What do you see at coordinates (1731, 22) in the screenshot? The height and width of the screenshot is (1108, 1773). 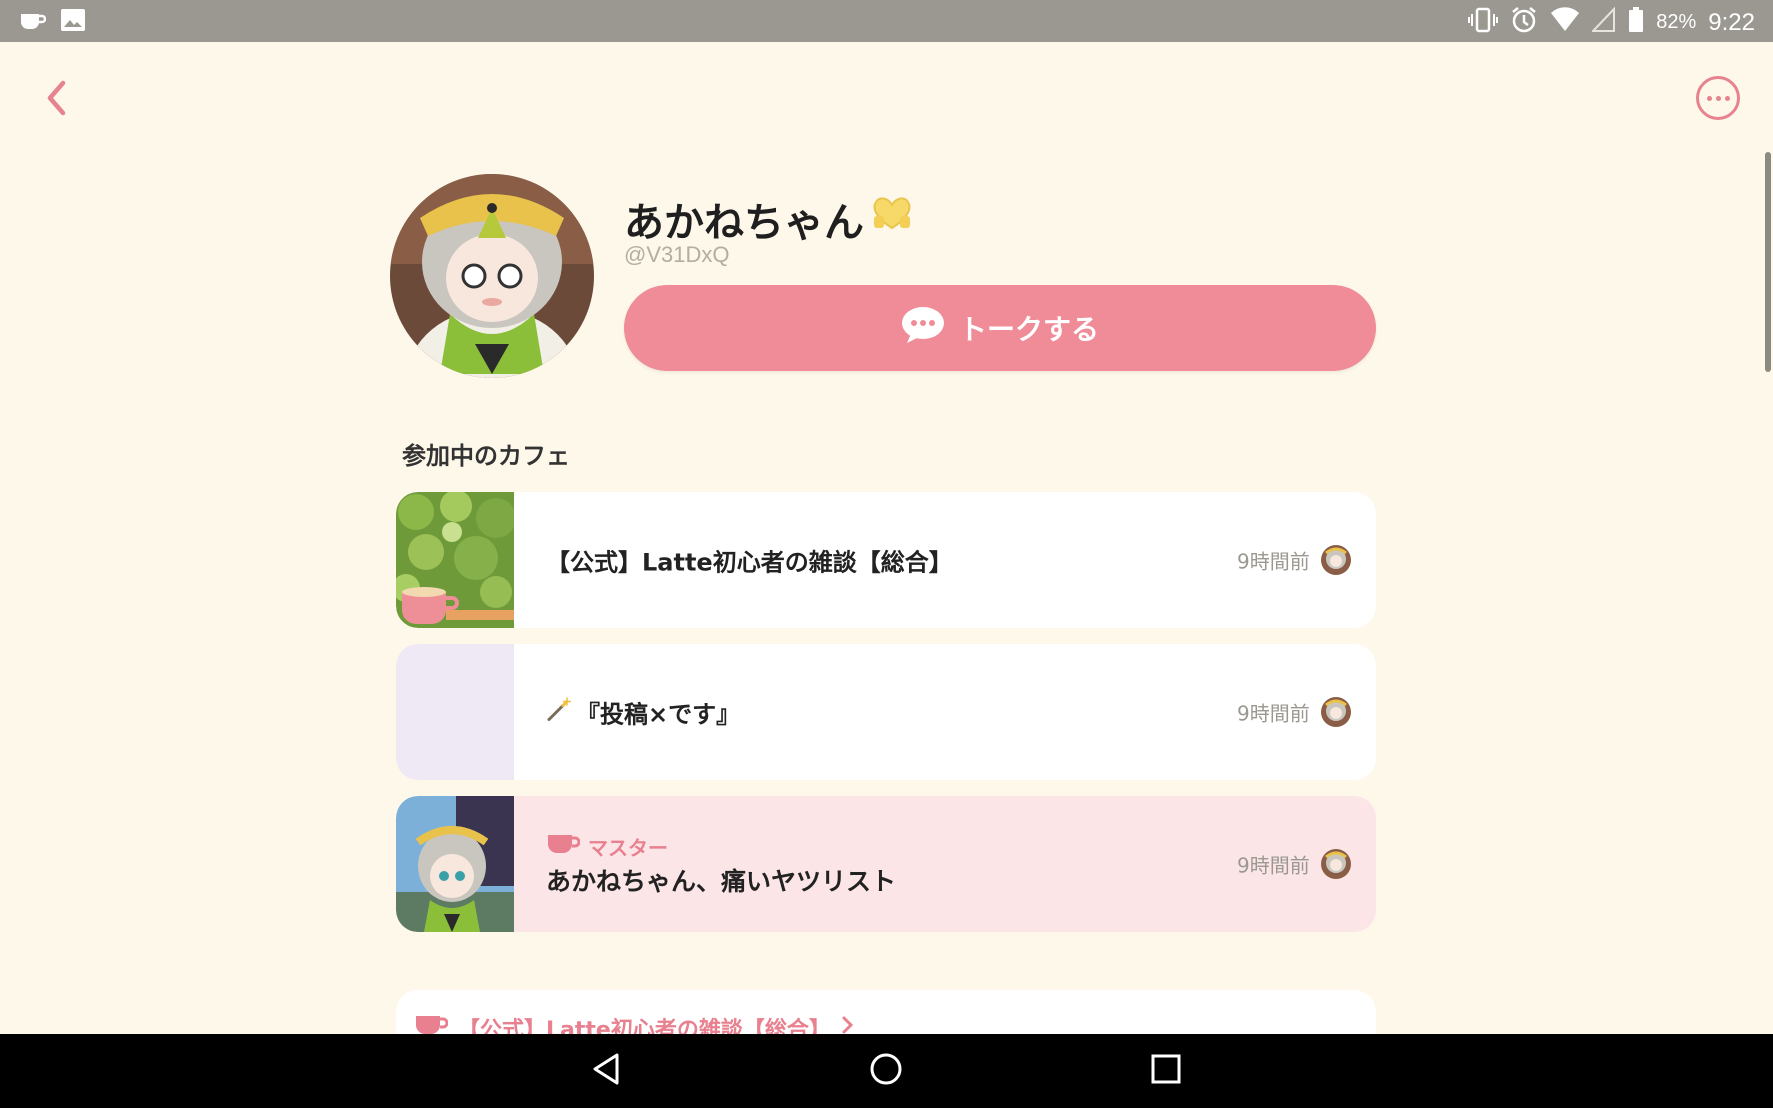 I see `clock: 9:22` at bounding box center [1731, 22].